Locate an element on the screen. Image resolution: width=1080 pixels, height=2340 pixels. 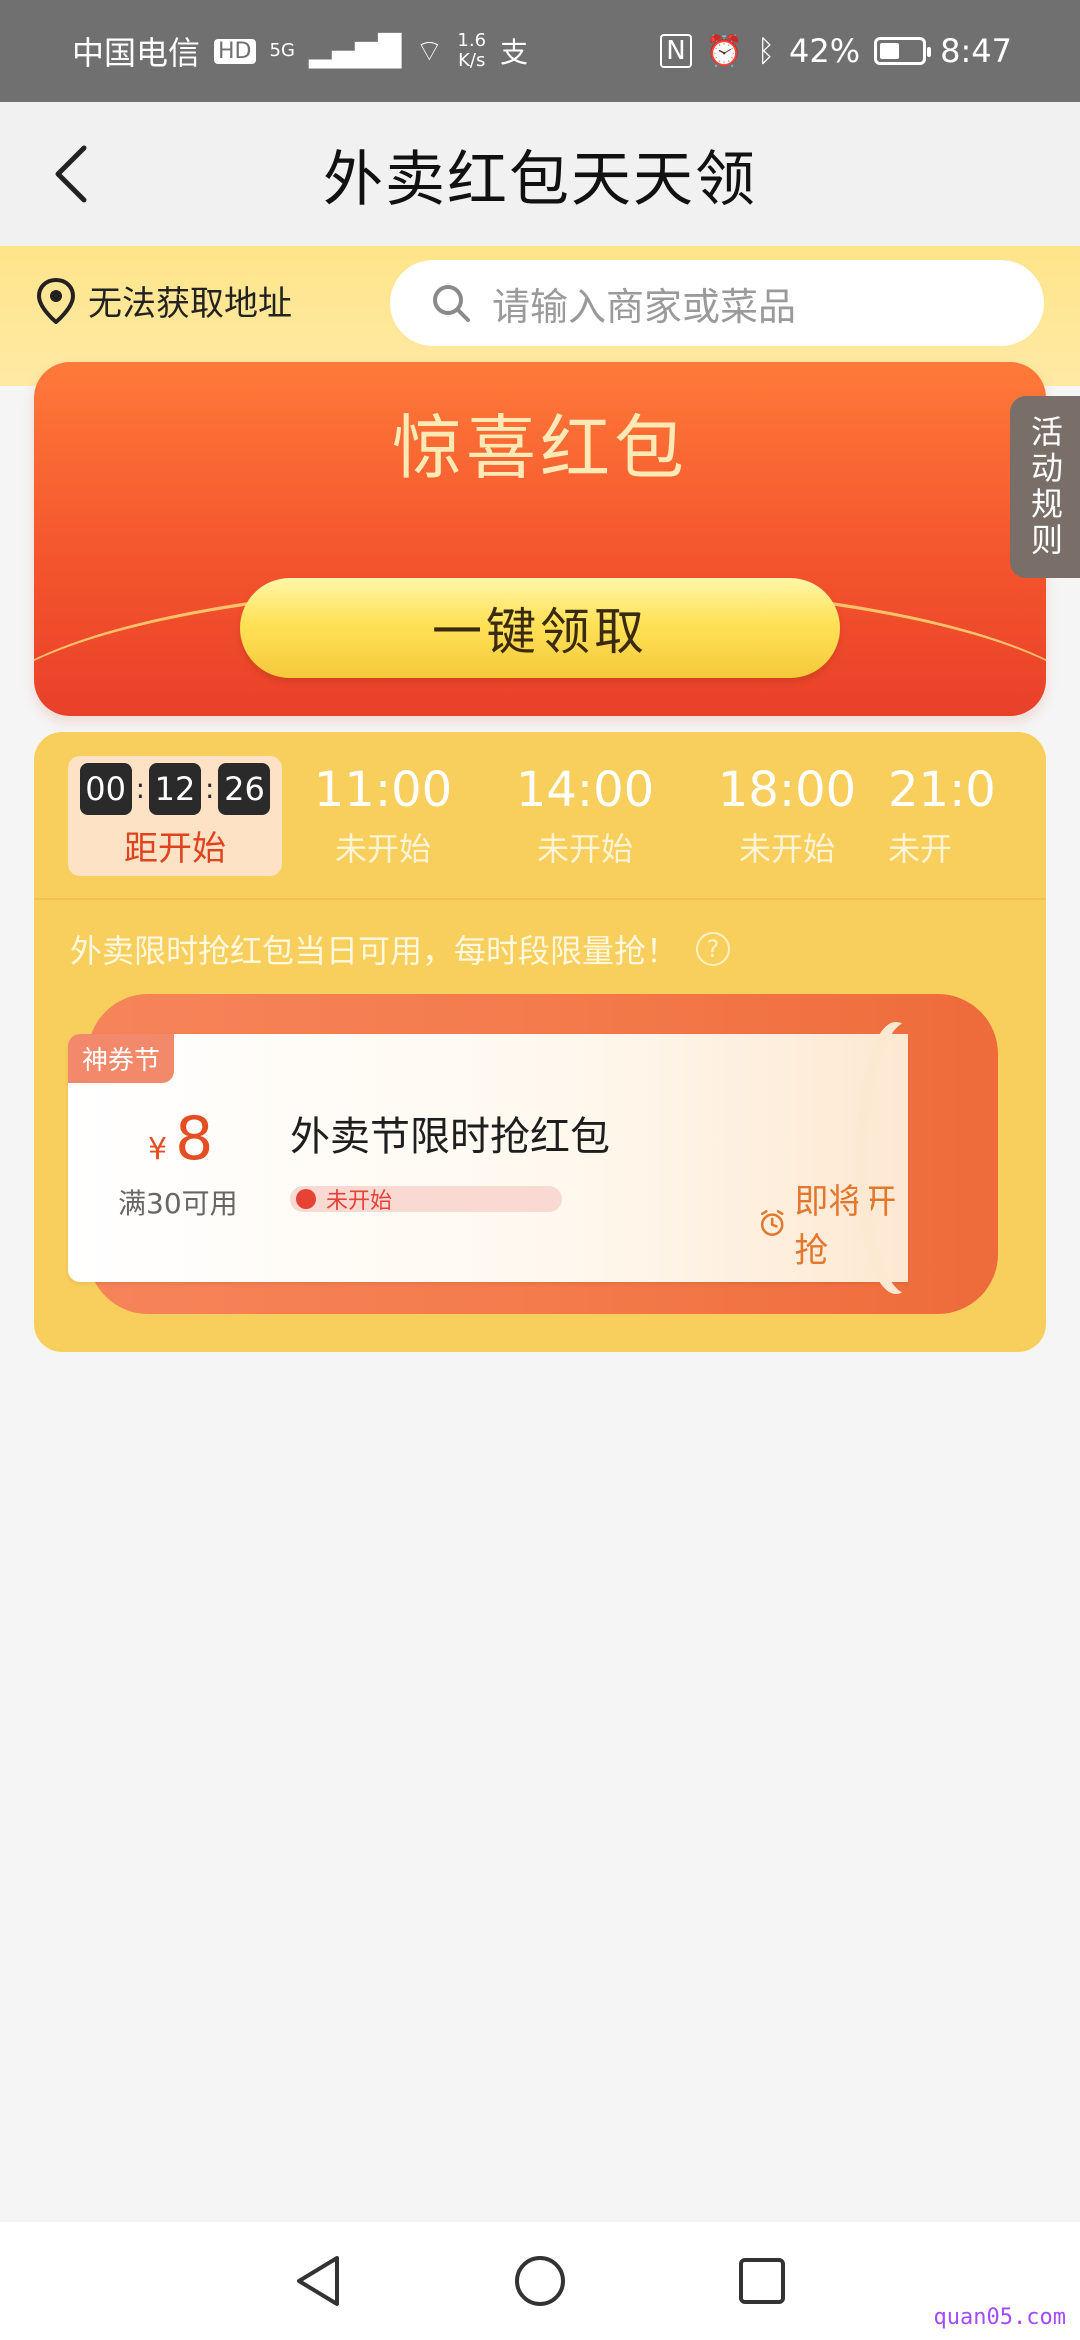
system-nav-bar: quan05.com is located at coordinates (540, 2281).